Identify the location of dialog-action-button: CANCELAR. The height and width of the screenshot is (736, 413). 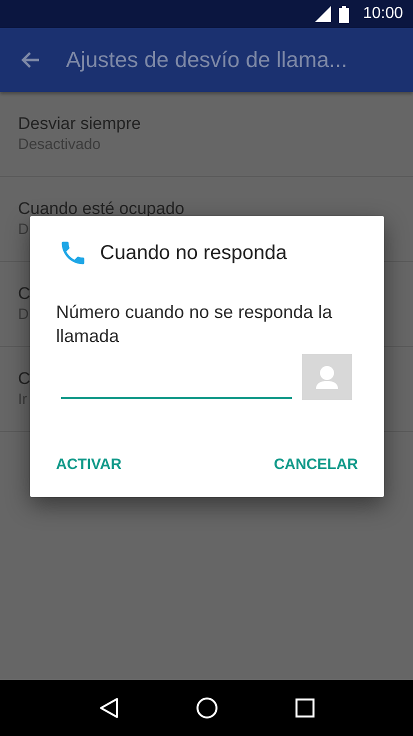
(316, 464).